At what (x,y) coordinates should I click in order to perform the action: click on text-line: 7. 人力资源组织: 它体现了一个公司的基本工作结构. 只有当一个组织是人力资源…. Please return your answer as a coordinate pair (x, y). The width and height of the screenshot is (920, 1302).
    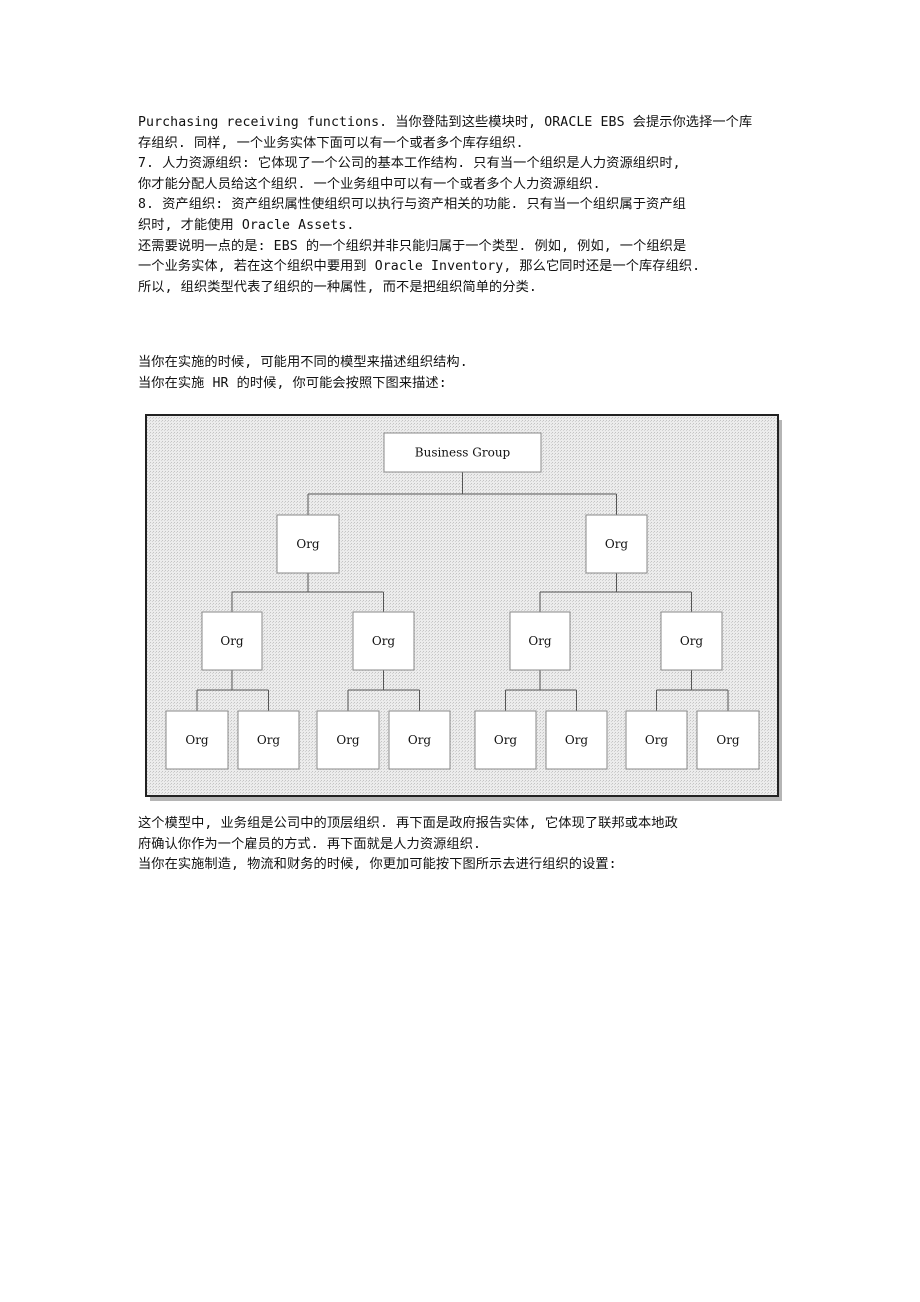
    Looking at the image, I should click on (409, 164).